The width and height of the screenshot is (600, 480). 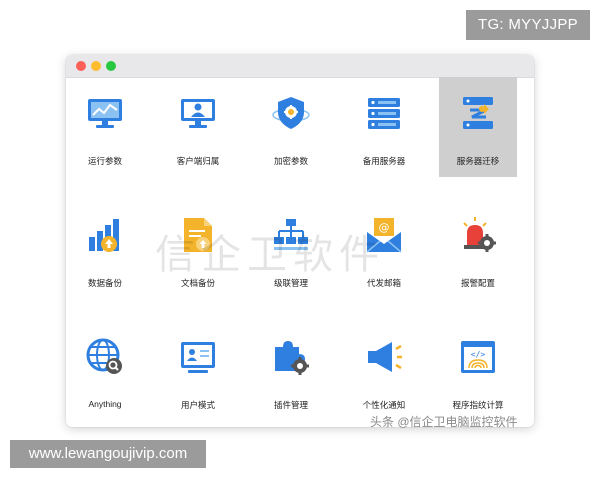 I want to click on tile-label: 级联管理, so click(x=290, y=283).